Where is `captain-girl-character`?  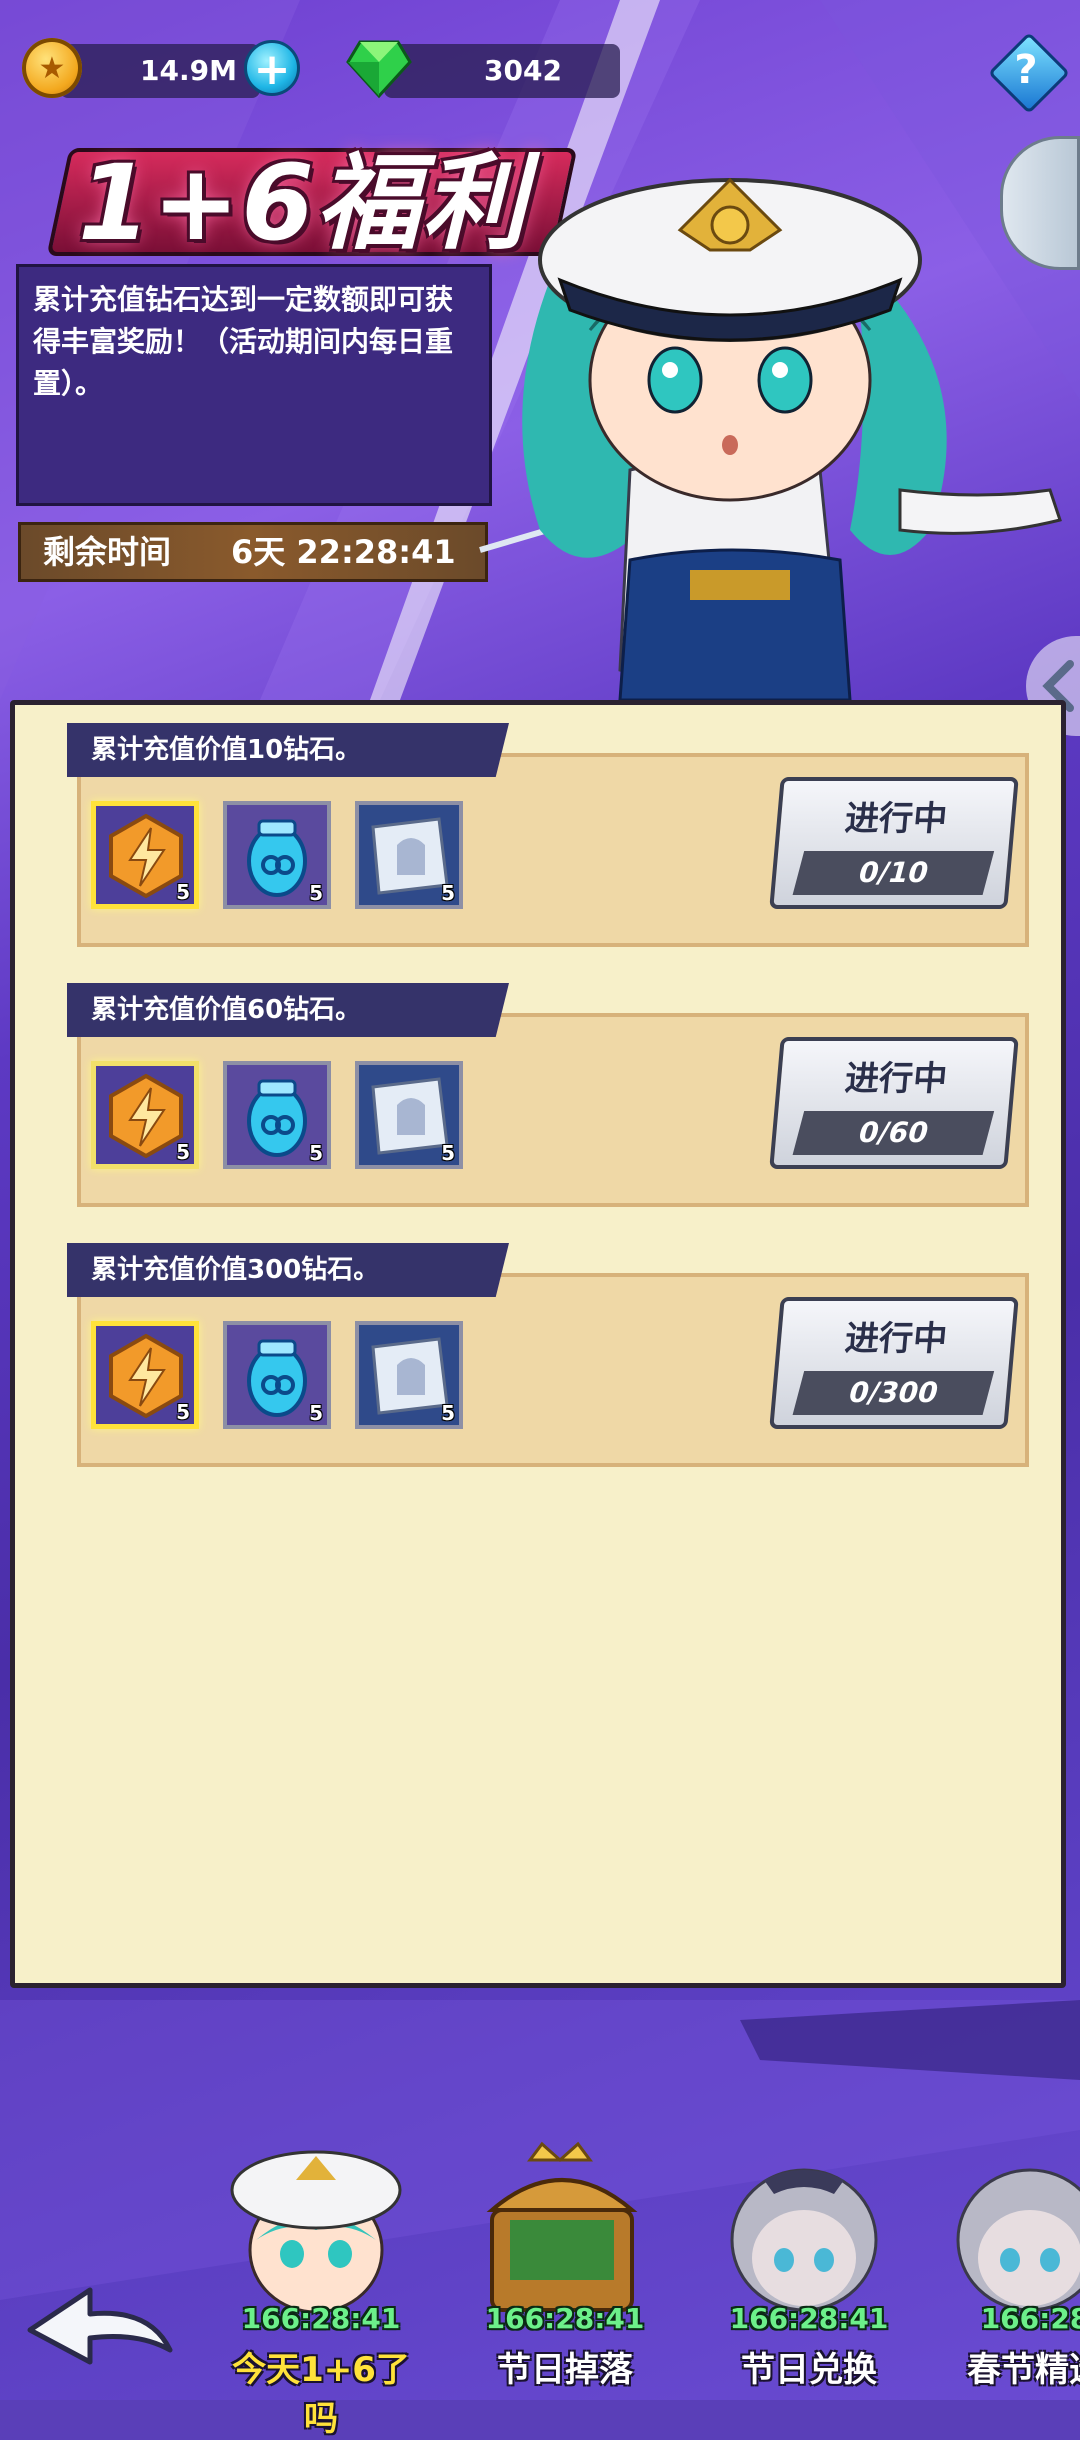 captain-girl-character is located at coordinates (770, 438).